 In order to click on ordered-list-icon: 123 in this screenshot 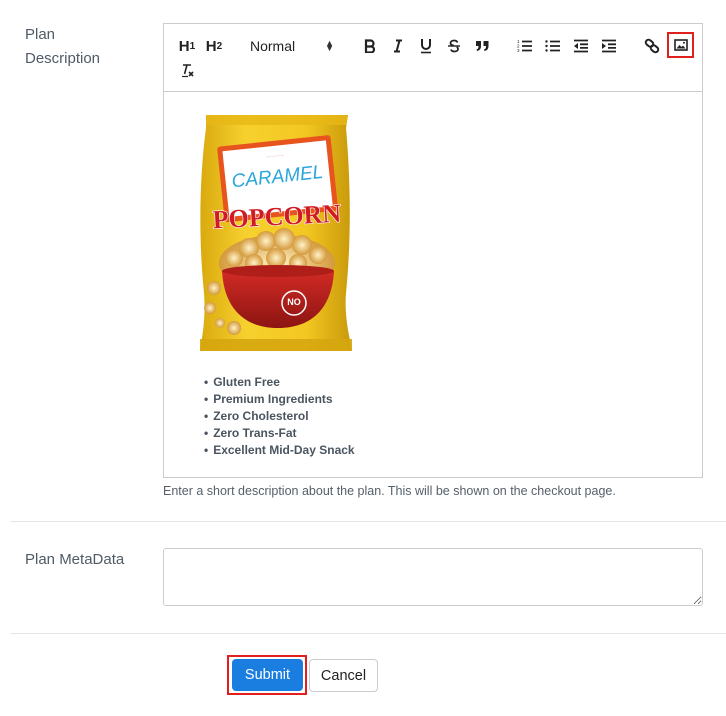, I will do `click(524, 46)`.